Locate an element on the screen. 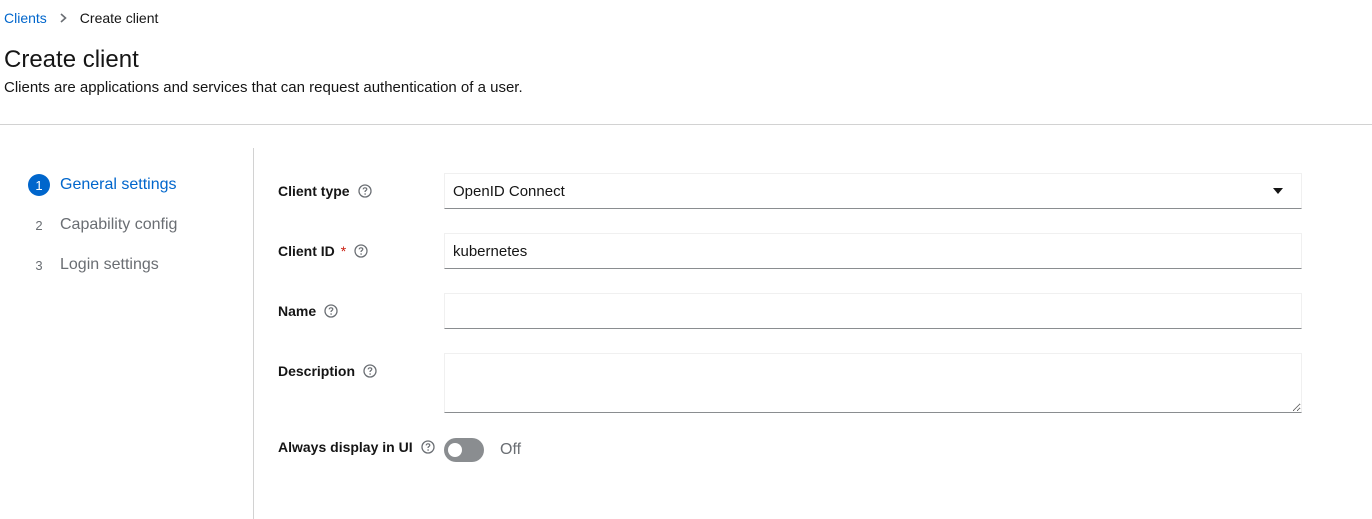 This screenshot has height=519, width=1372. description-label: Description is located at coordinates (327, 371).